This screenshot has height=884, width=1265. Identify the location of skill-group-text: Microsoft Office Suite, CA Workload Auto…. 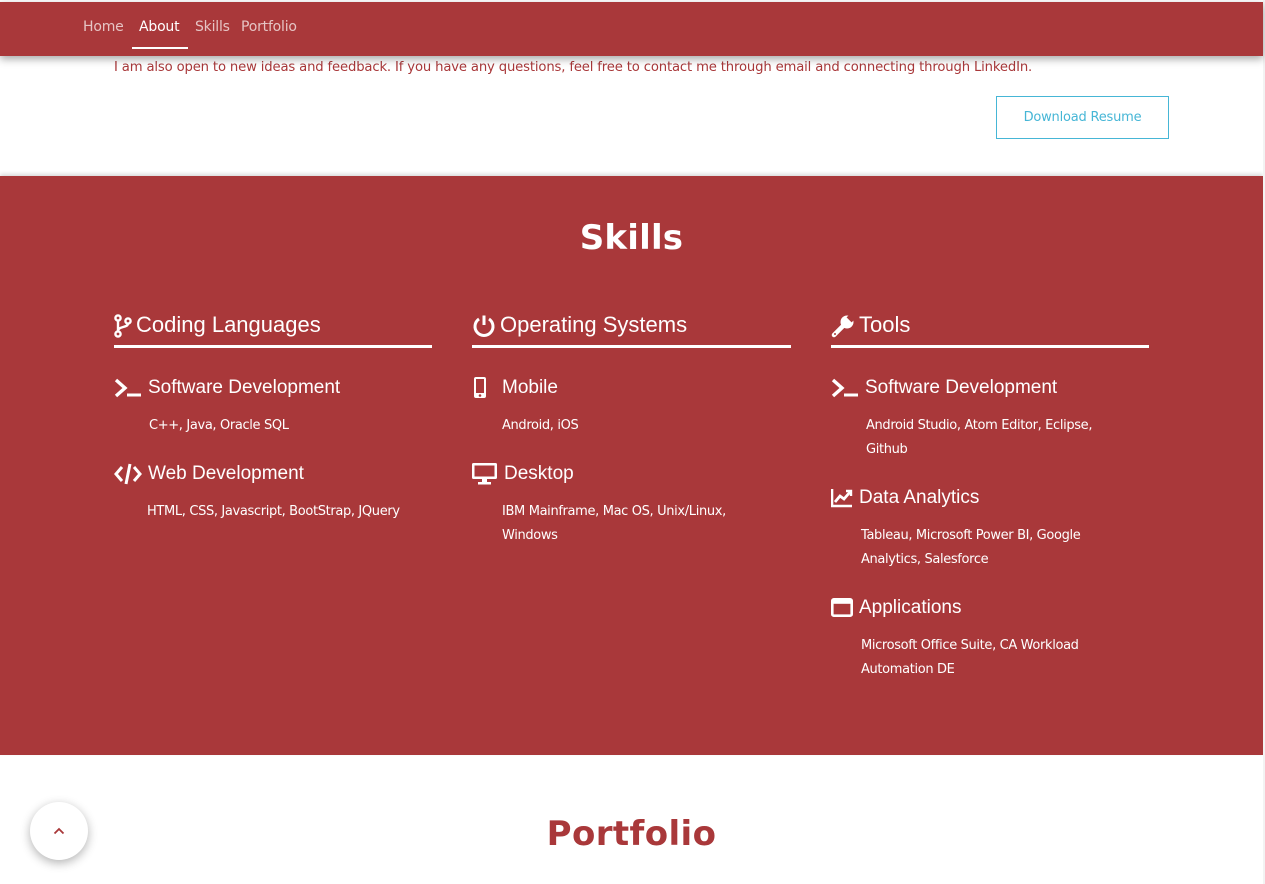
(970, 657).